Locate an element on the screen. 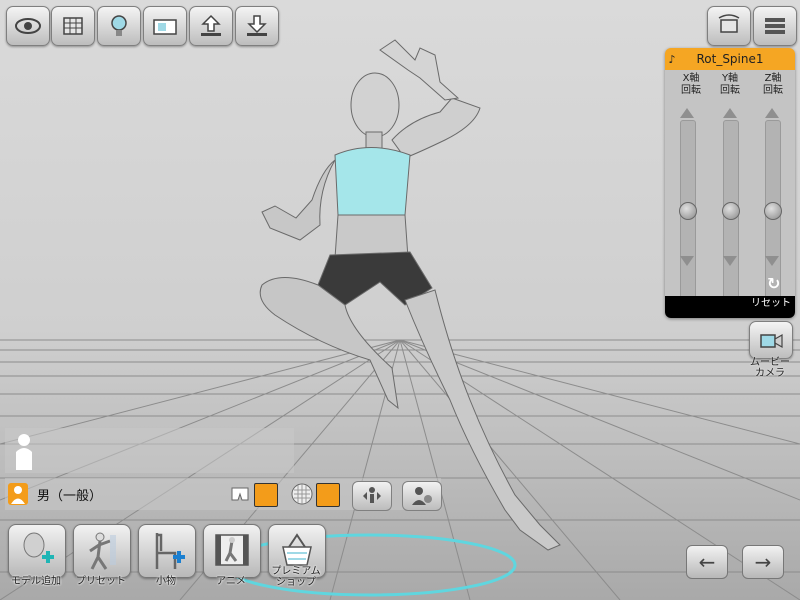  model-person-icon is located at coordinates (18, 494).